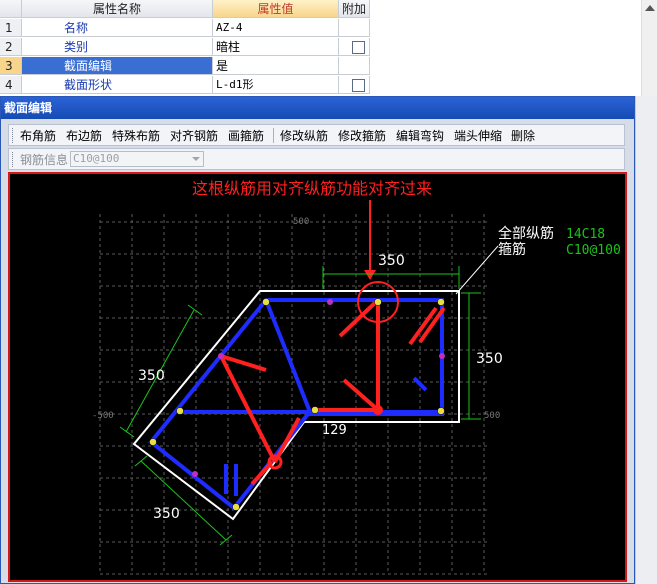 This screenshot has height=584, width=657. Describe the element at coordinates (334, 430) in the screenshot. I see `dimension-inner: 129` at that location.